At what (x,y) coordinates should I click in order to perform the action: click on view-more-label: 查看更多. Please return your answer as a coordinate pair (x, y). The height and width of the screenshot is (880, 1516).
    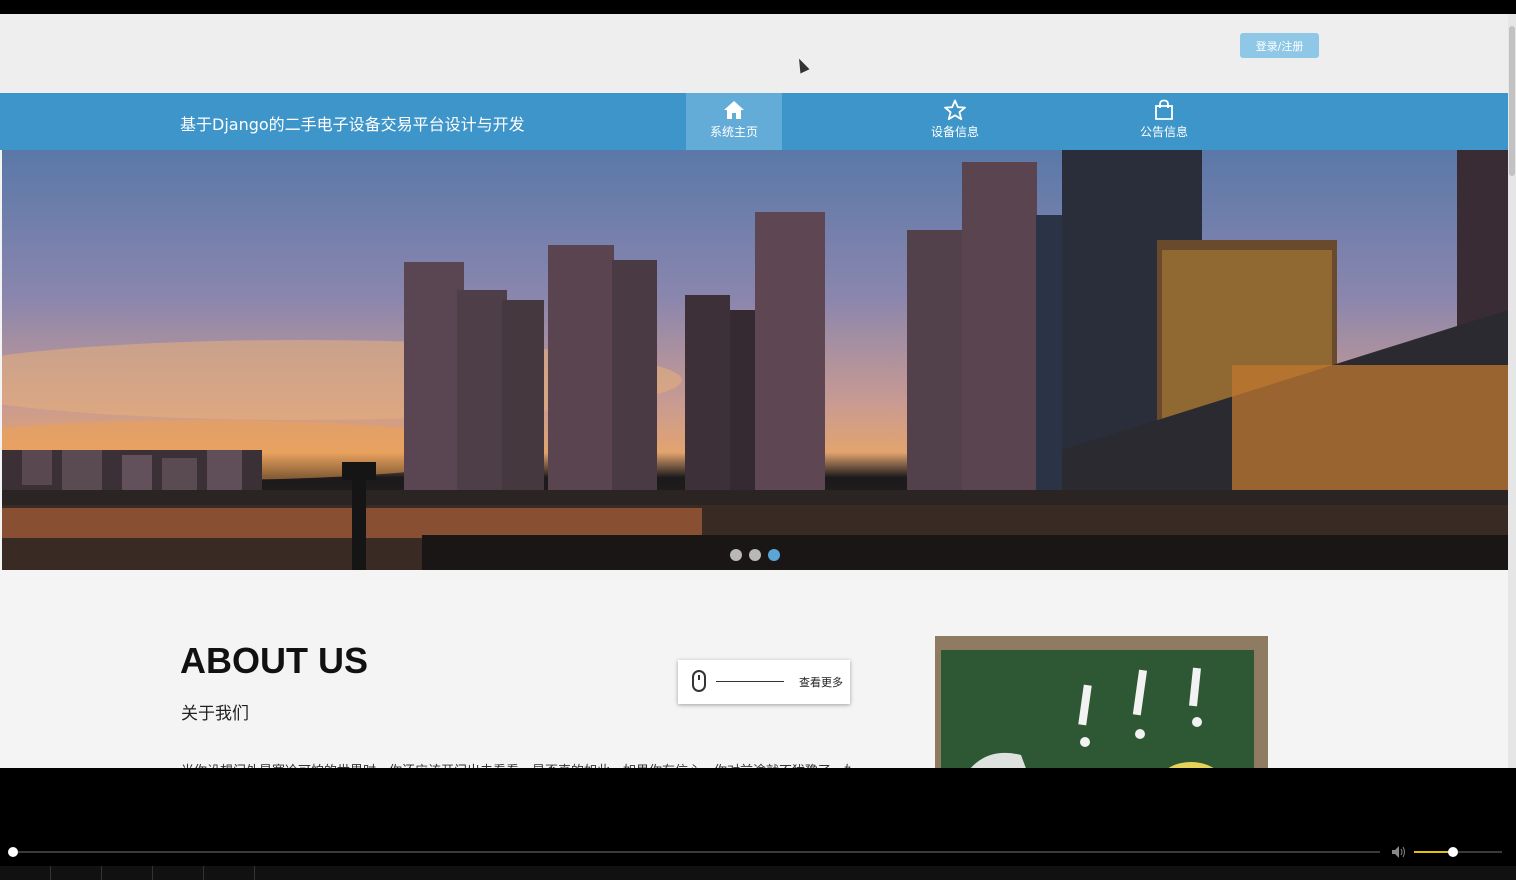
    Looking at the image, I should click on (821, 682).